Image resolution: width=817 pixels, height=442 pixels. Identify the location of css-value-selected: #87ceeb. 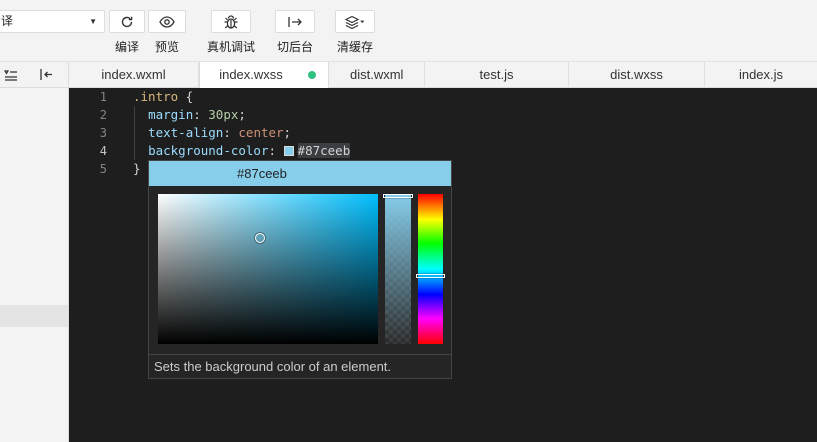
(324, 150).